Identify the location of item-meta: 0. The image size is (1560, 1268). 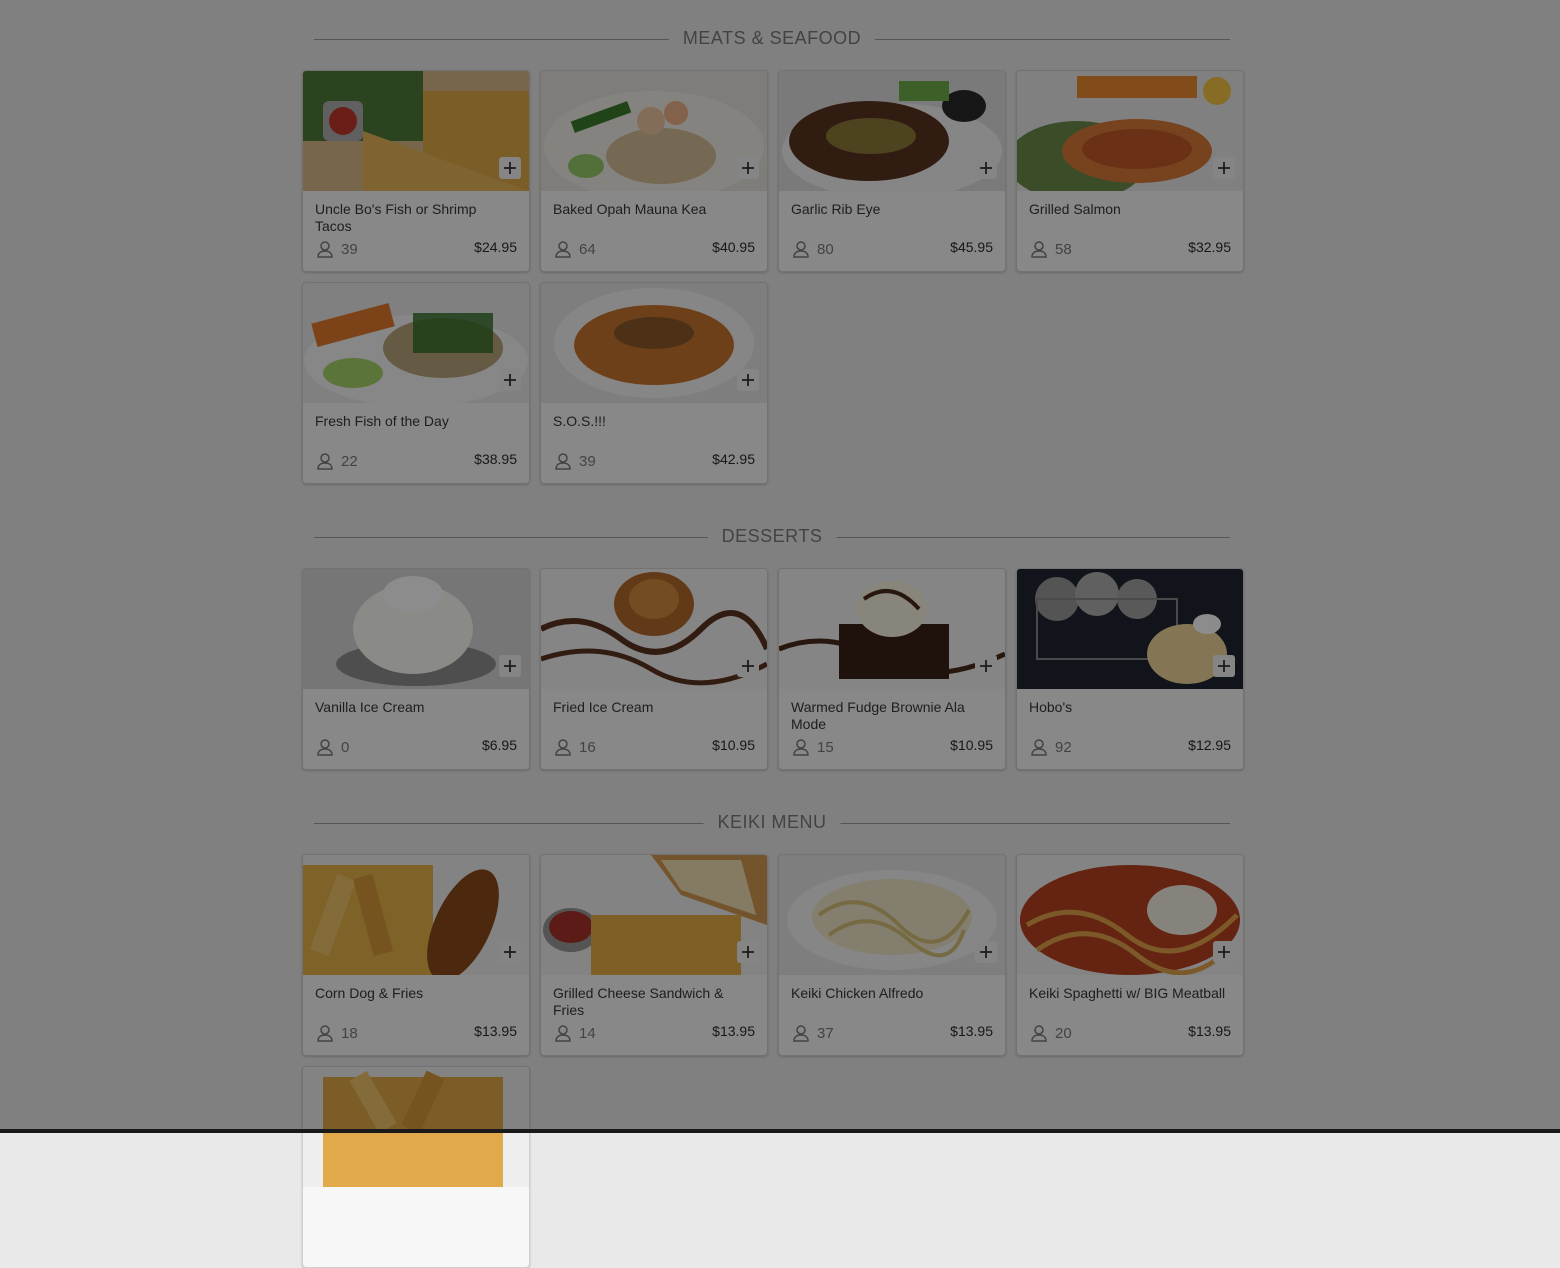
(332, 747).